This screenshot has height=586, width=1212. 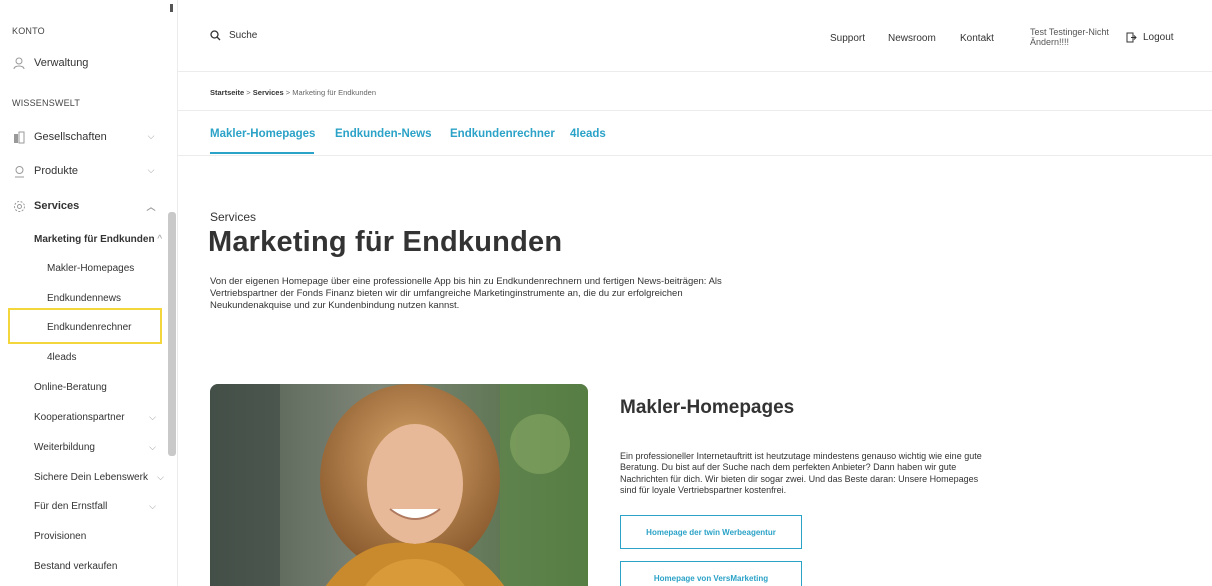 What do you see at coordinates (64, 447) in the screenshot?
I see `sidebar-item-label: Weiterbildung` at bounding box center [64, 447].